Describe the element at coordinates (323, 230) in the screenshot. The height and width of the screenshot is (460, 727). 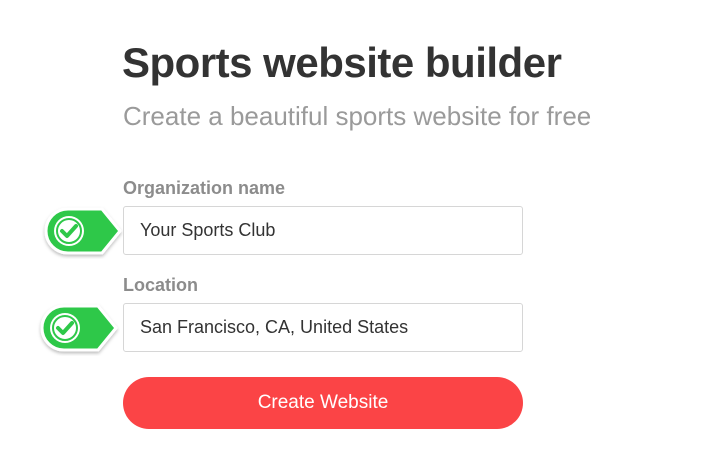
I see `organization-name-input` at that location.